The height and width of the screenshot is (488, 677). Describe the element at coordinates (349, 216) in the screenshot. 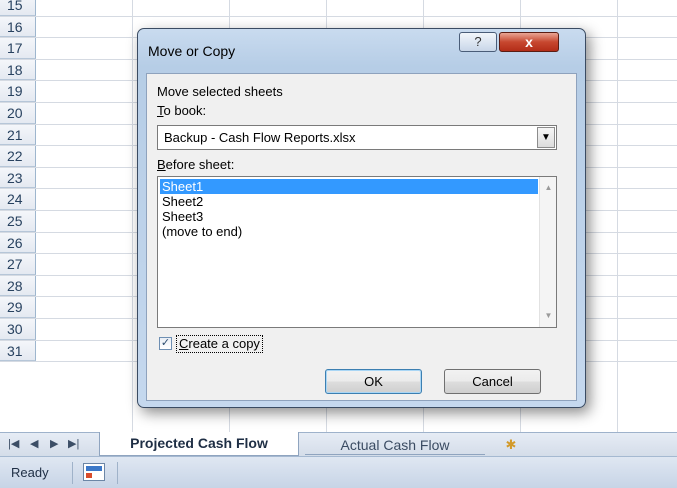

I see `list-item-sheet3: Sheet3` at that location.